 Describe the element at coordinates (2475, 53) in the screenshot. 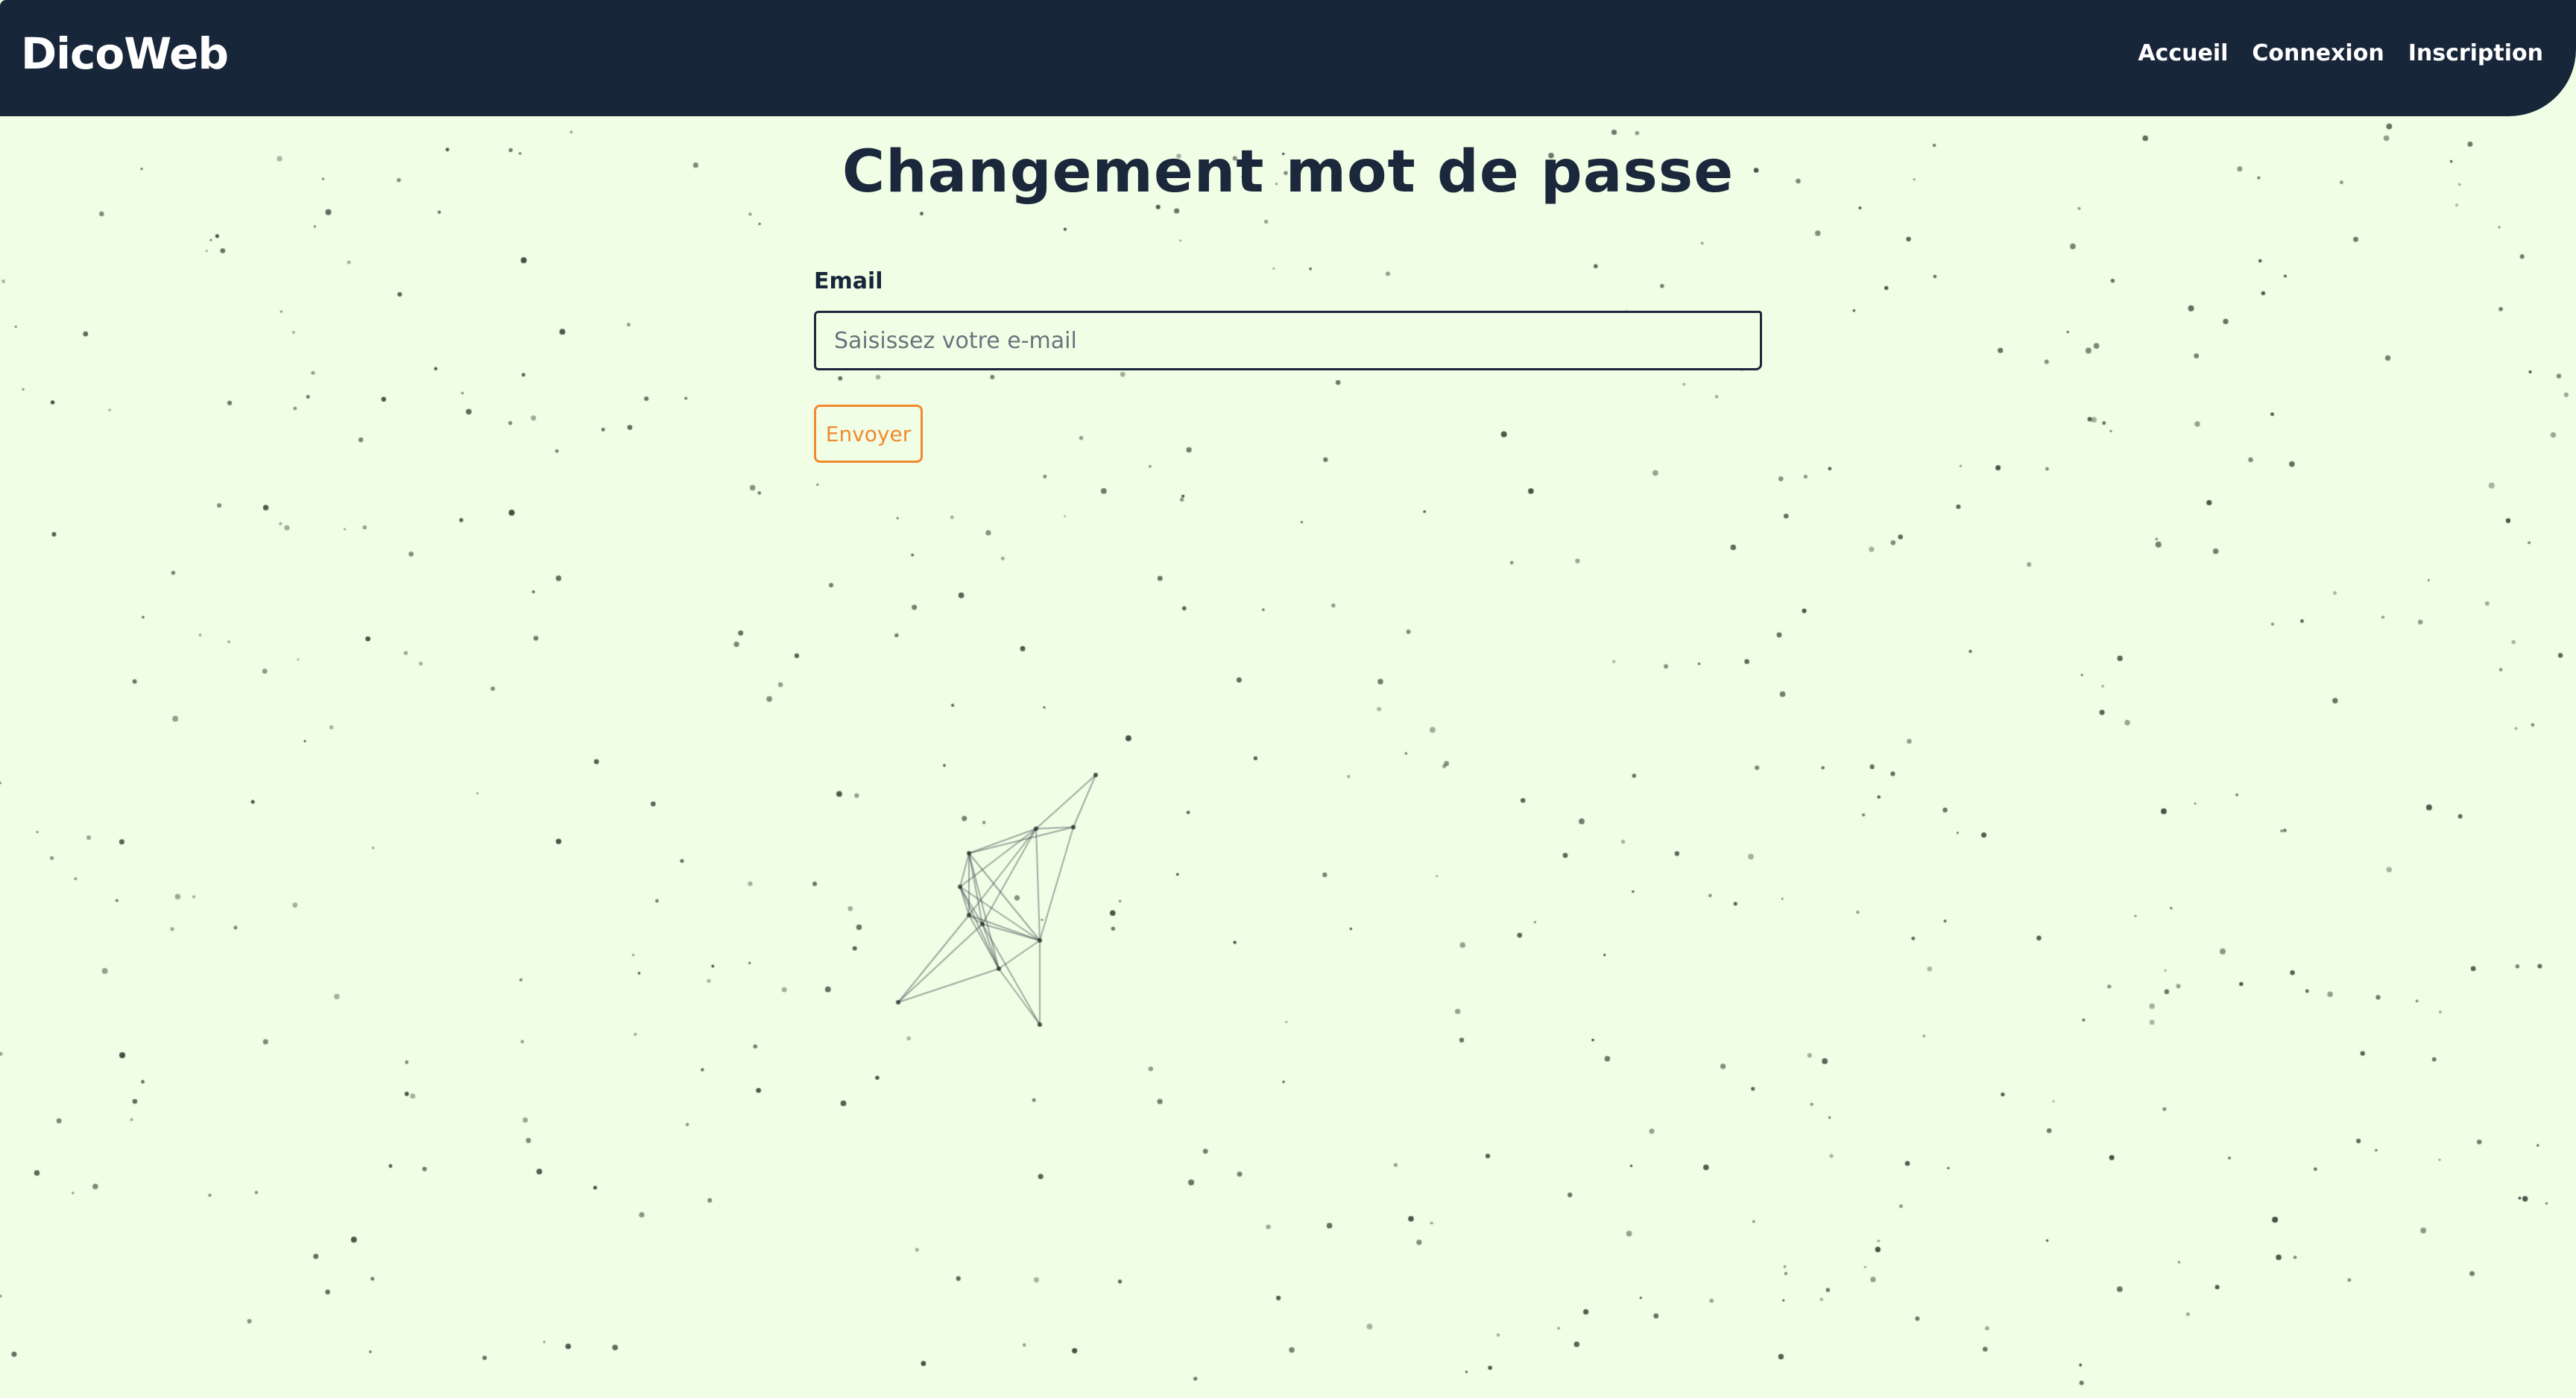

I see `nav-link-inscription: Inscription` at that location.